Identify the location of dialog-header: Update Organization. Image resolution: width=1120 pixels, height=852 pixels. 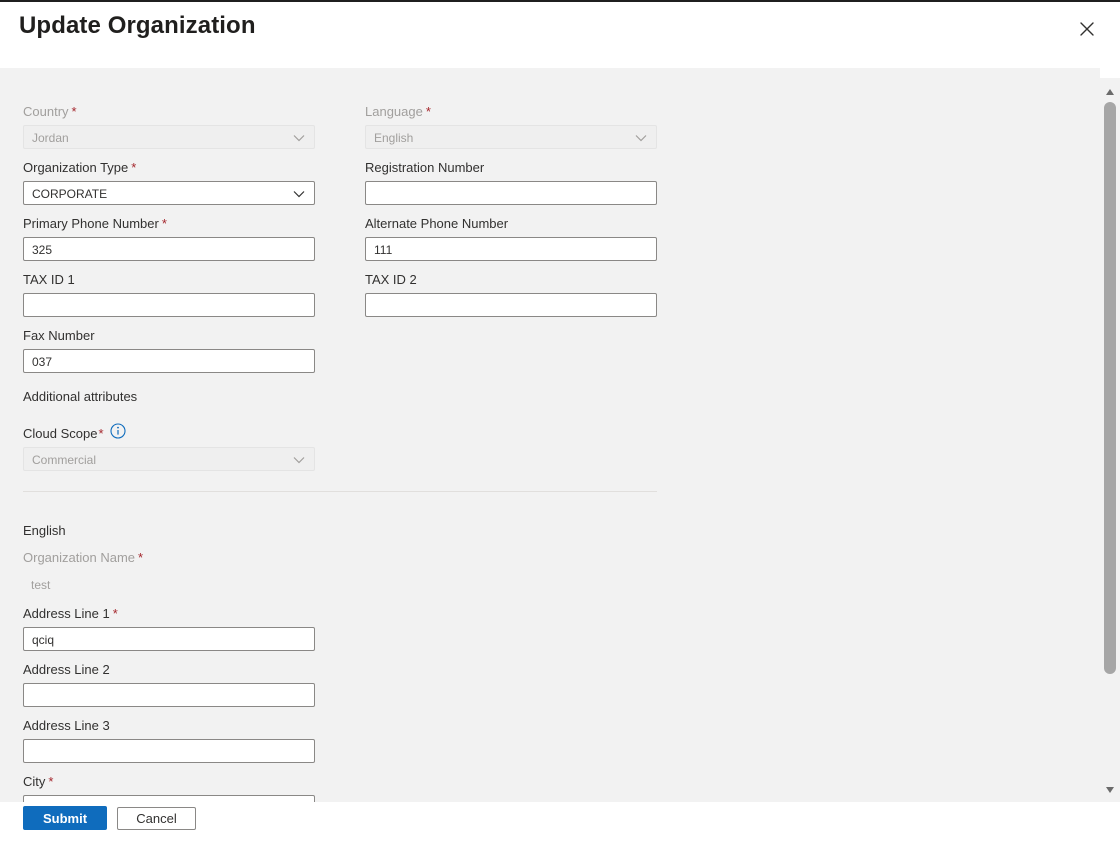
(560, 35).